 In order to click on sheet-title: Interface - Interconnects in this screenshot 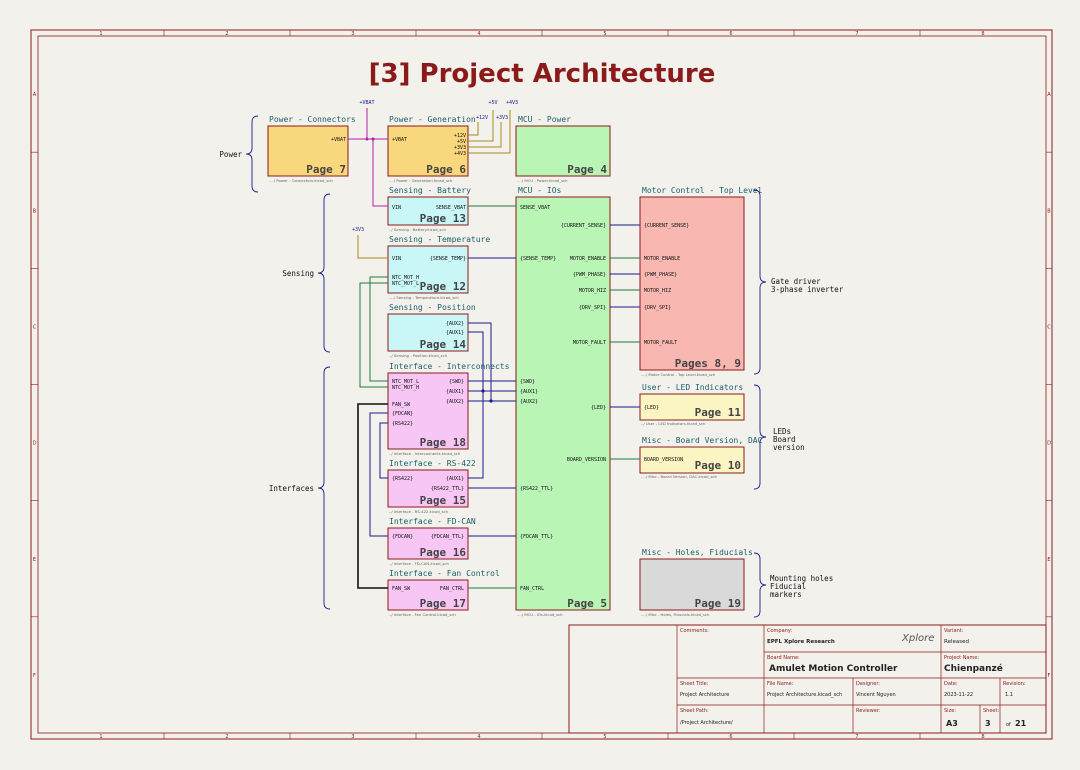, I will do `click(449, 366)`.